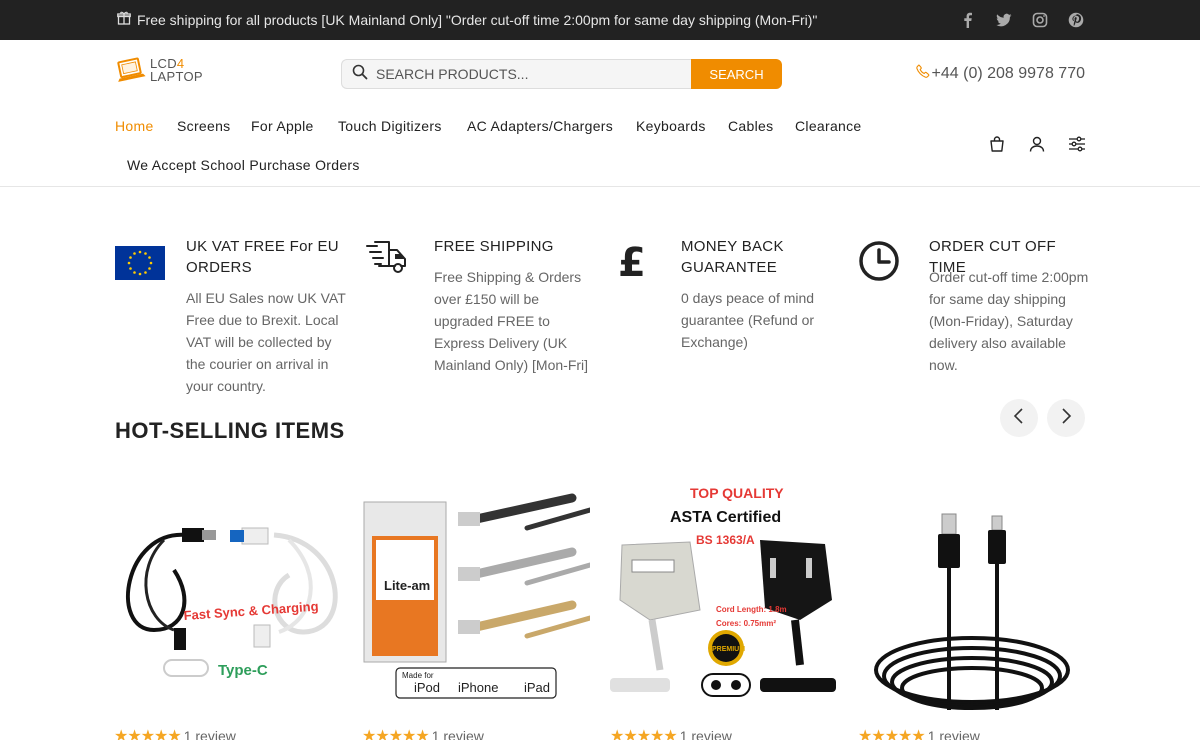 The image size is (1200, 740). What do you see at coordinates (176, 76) in the screenshot?
I see `logo-text-laptop: LAPTOP` at bounding box center [176, 76].